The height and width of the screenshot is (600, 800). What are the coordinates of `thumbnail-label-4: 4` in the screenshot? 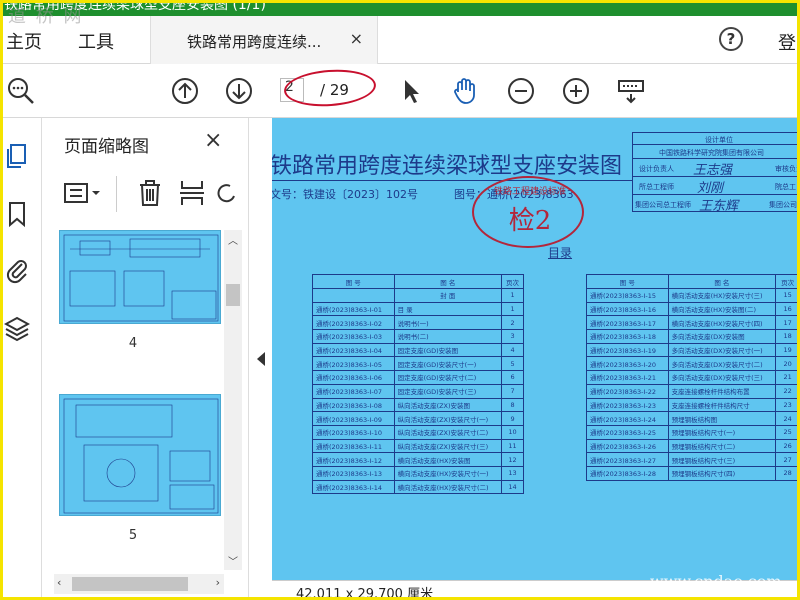 It's located at (133, 343).